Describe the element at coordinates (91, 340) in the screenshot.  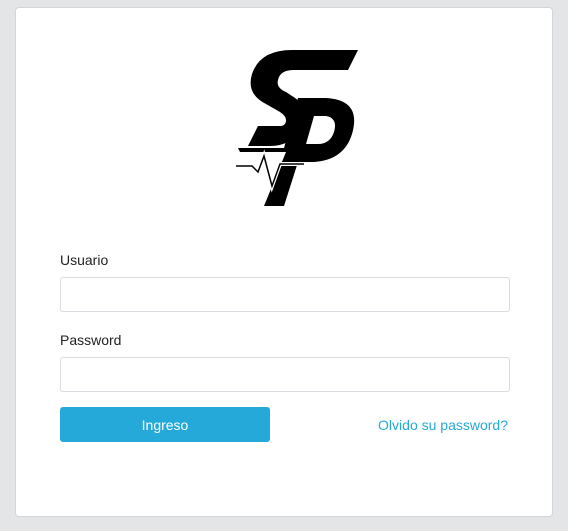
I see `password-label: Password` at that location.